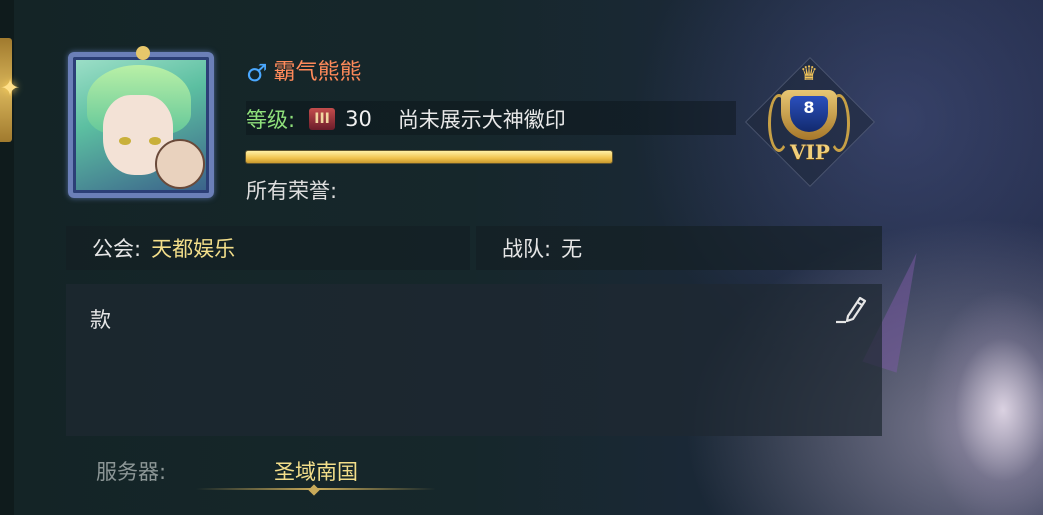 The height and width of the screenshot is (515, 1043). Describe the element at coordinates (527, 249) in the screenshot. I see `team-label: 战队:` at that location.